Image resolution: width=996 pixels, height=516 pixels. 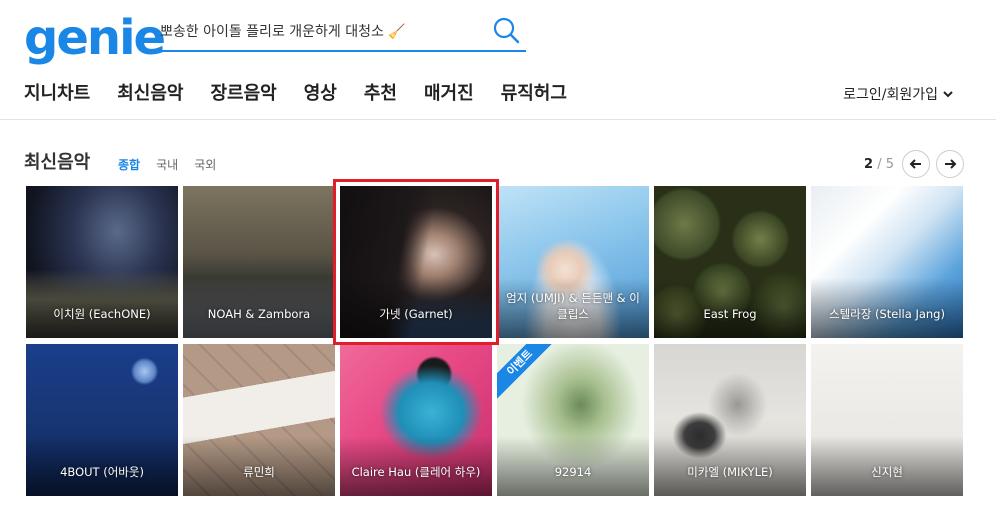 What do you see at coordinates (102, 262) in the screenshot?
I see `album-card: 이치원 (EachONE)` at bounding box center [102, 262].